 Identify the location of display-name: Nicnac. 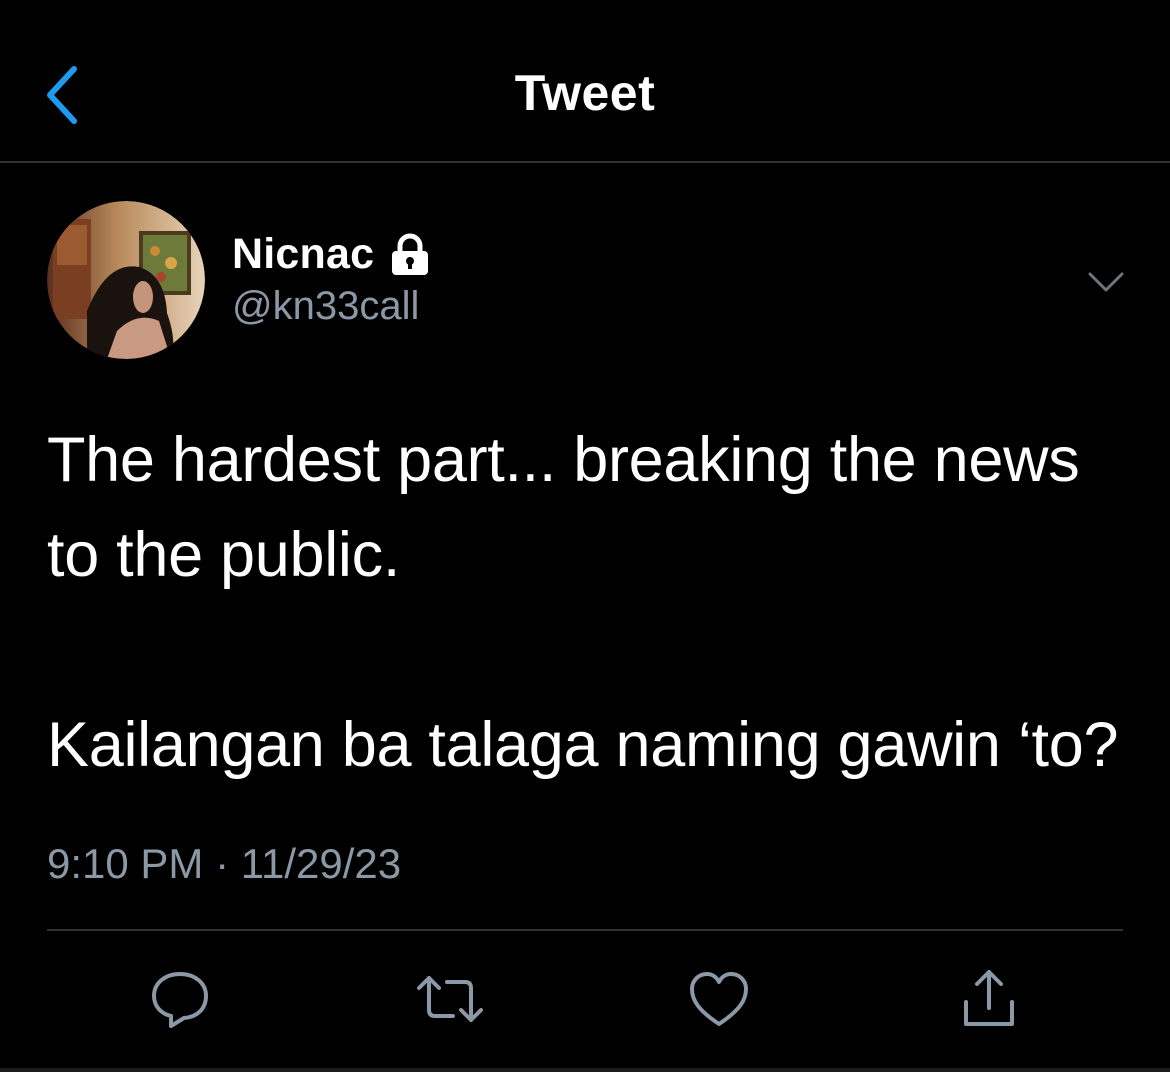
(303, 254).